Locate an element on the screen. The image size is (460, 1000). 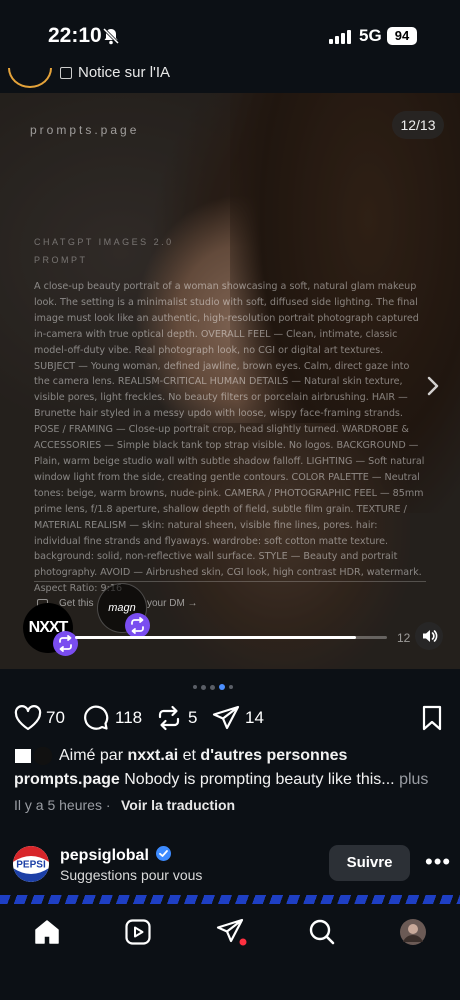
suggested-account-name: pepsiglobal is located at coordinates (116, 855).